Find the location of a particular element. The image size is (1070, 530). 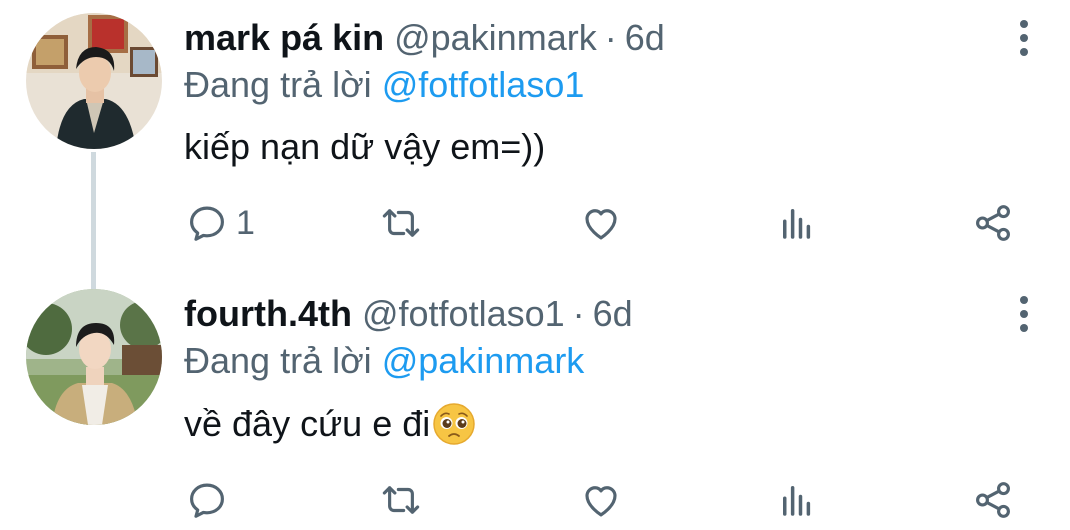

action-bar is located at coordinates (535, 500).